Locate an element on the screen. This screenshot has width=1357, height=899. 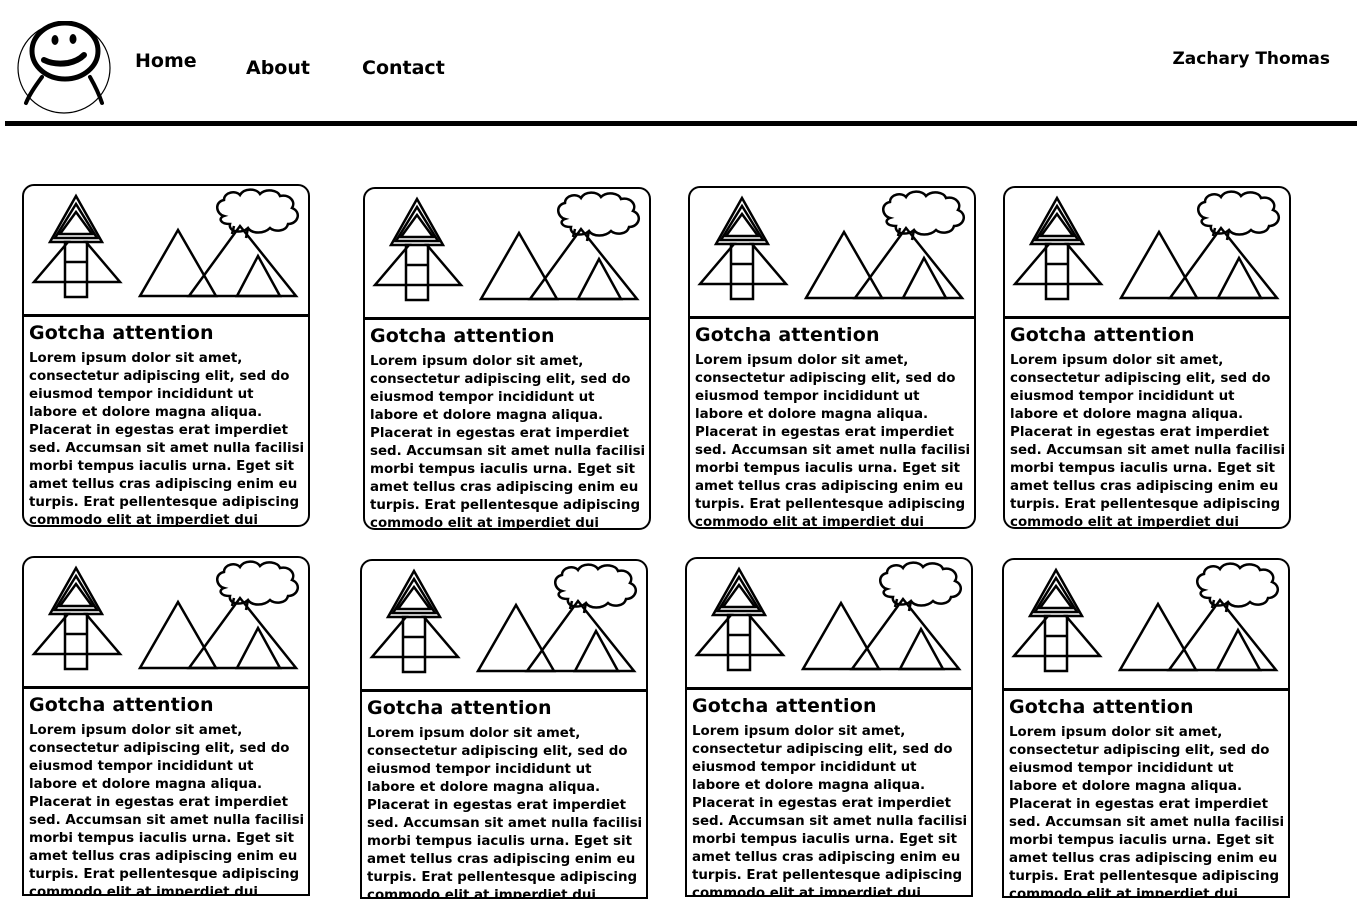
site-header: Home About Contact Zachary Thomas is located at coordinates (678, 64).